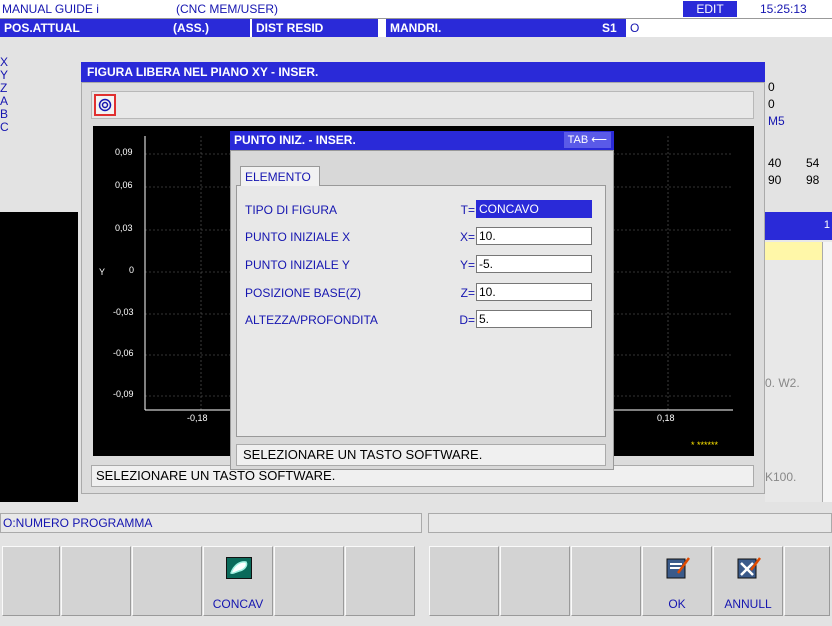 The height and width of the screenshot is (626, 832). Describe the element at coordinates (132, 270) in the screenshot. I see `y-tick-label: 0` at that location.